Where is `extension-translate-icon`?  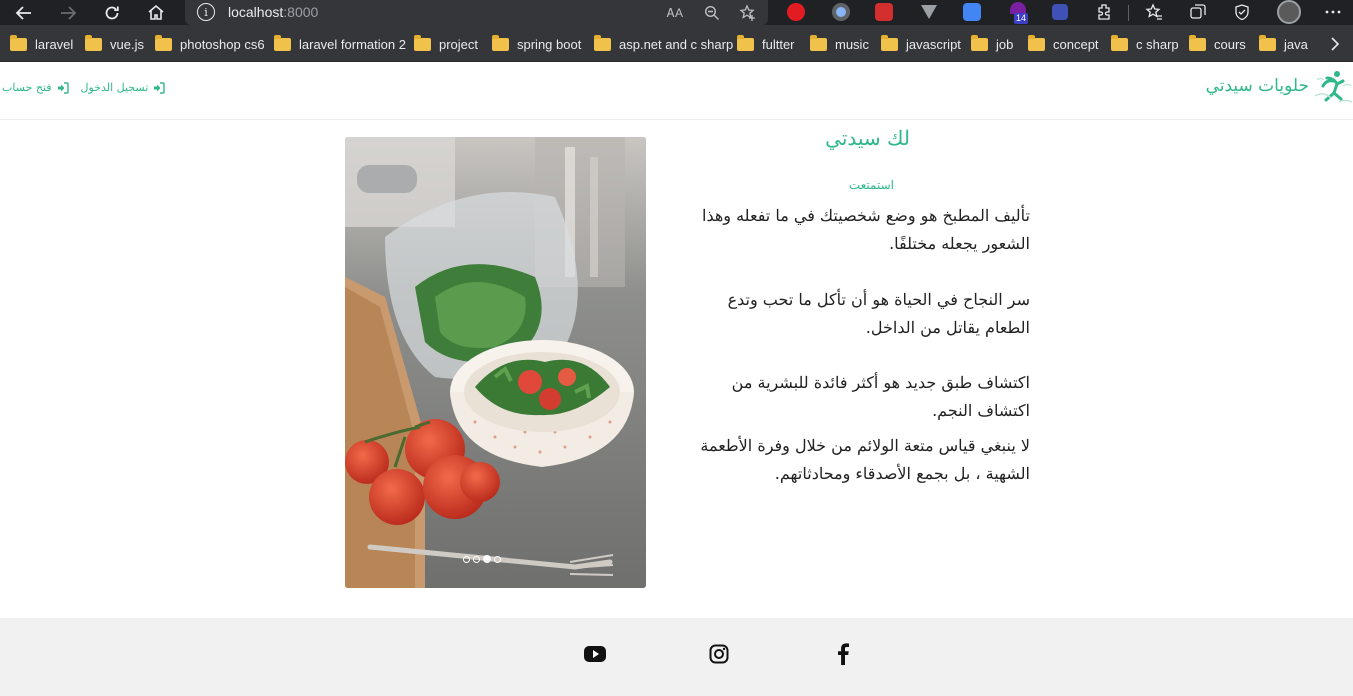
extension-translate-icon is located at coordinates (972, 12).